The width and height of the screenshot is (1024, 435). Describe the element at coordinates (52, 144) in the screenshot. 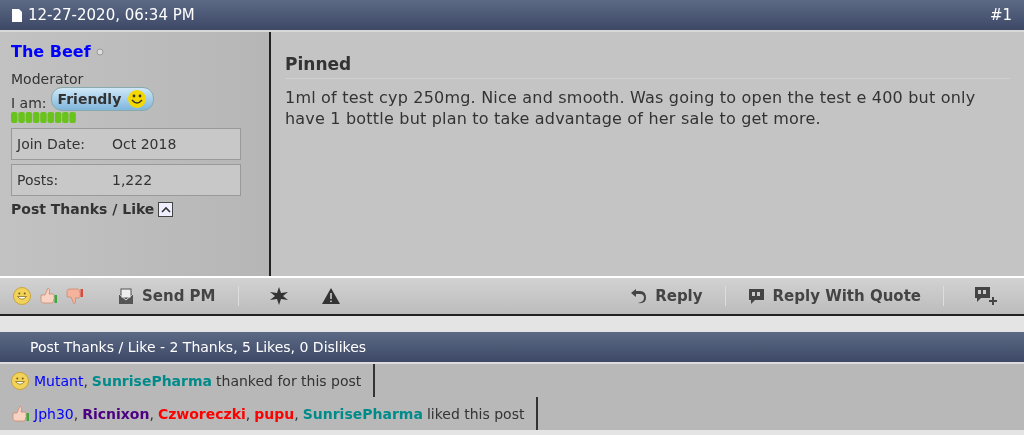

I see `stat-label: Join Date:` at that location.